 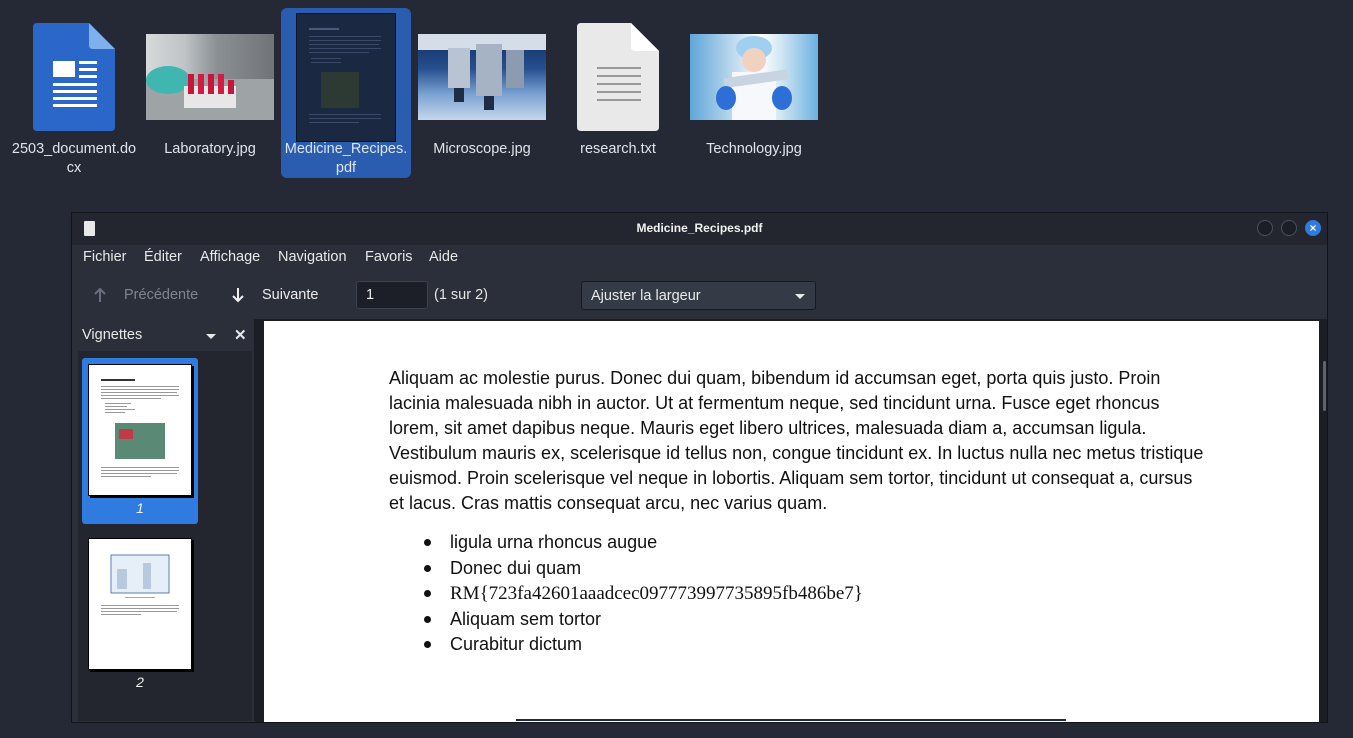 I want to click on desktop-file-label: Technology.jpg, so click(x=754, y=149).